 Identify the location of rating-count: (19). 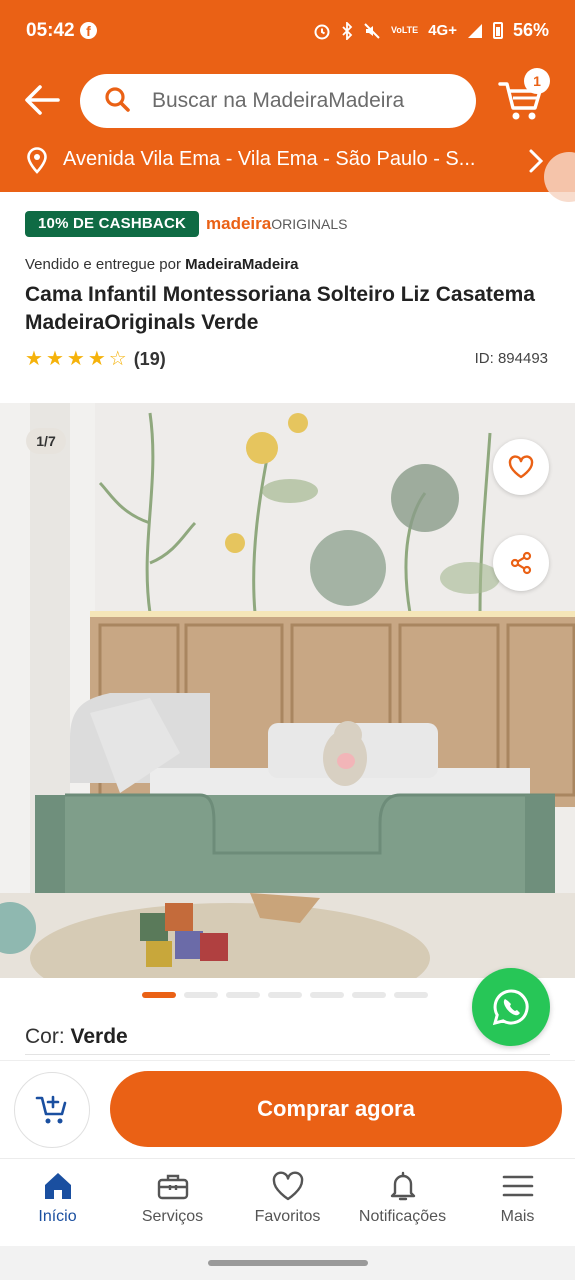
(149, 358).